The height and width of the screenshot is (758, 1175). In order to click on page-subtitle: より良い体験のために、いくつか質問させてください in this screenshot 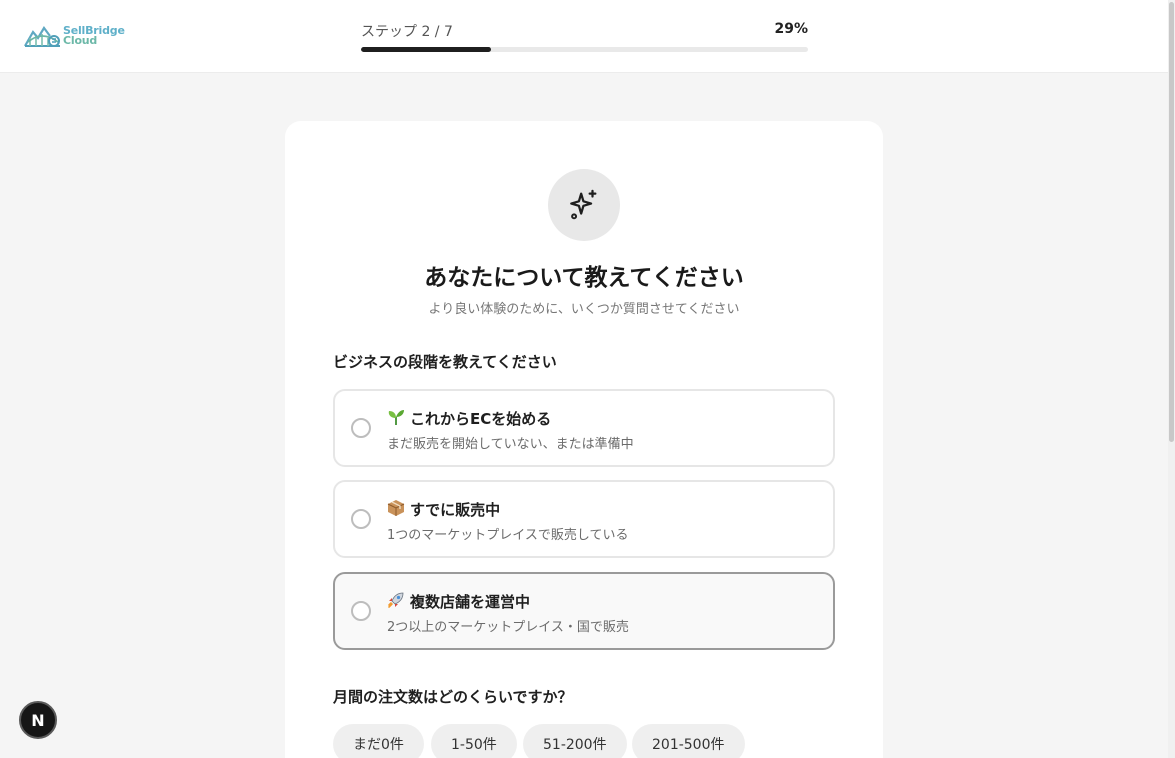, I will do `click(584, 309)`.